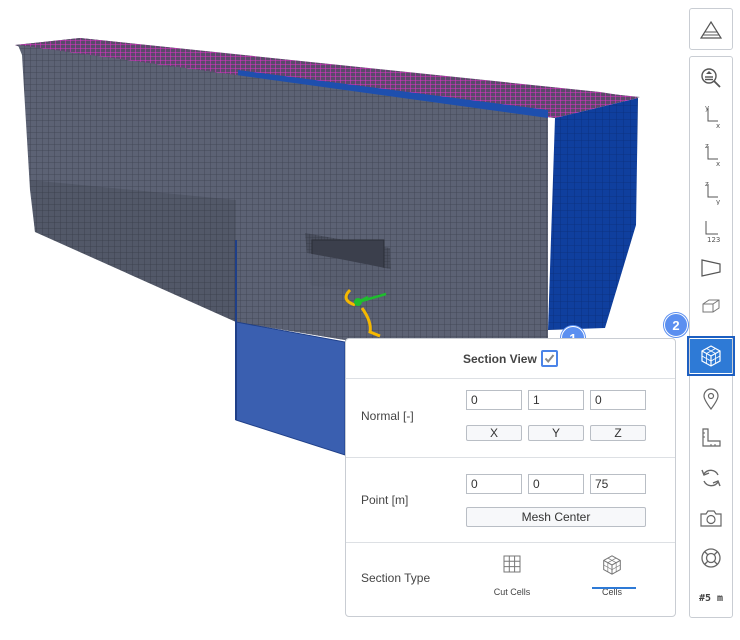 Image resolution: width=740 pixels, height=640 pixels. What do you see at coordinates (556, 433) in the screenshot?
I see `normal-y-button: Y` at bounding box center [556, 433].